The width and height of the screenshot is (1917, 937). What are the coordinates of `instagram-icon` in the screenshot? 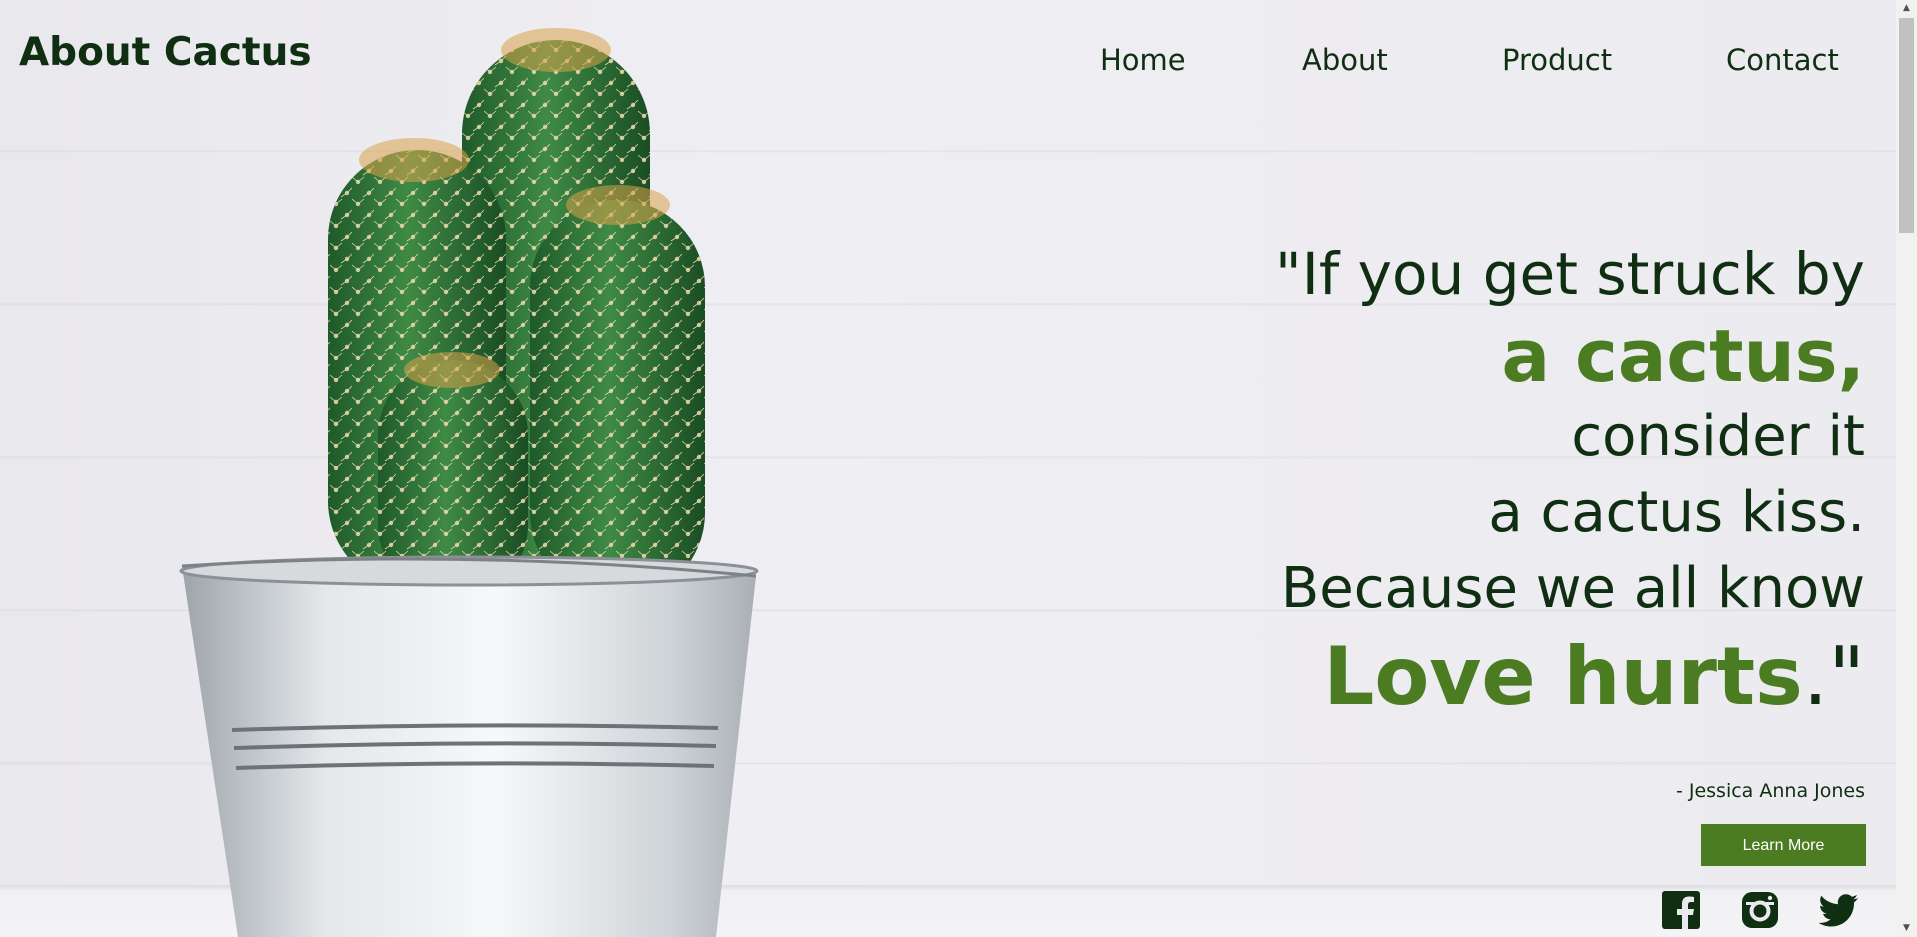 It's located at (1760, 910).